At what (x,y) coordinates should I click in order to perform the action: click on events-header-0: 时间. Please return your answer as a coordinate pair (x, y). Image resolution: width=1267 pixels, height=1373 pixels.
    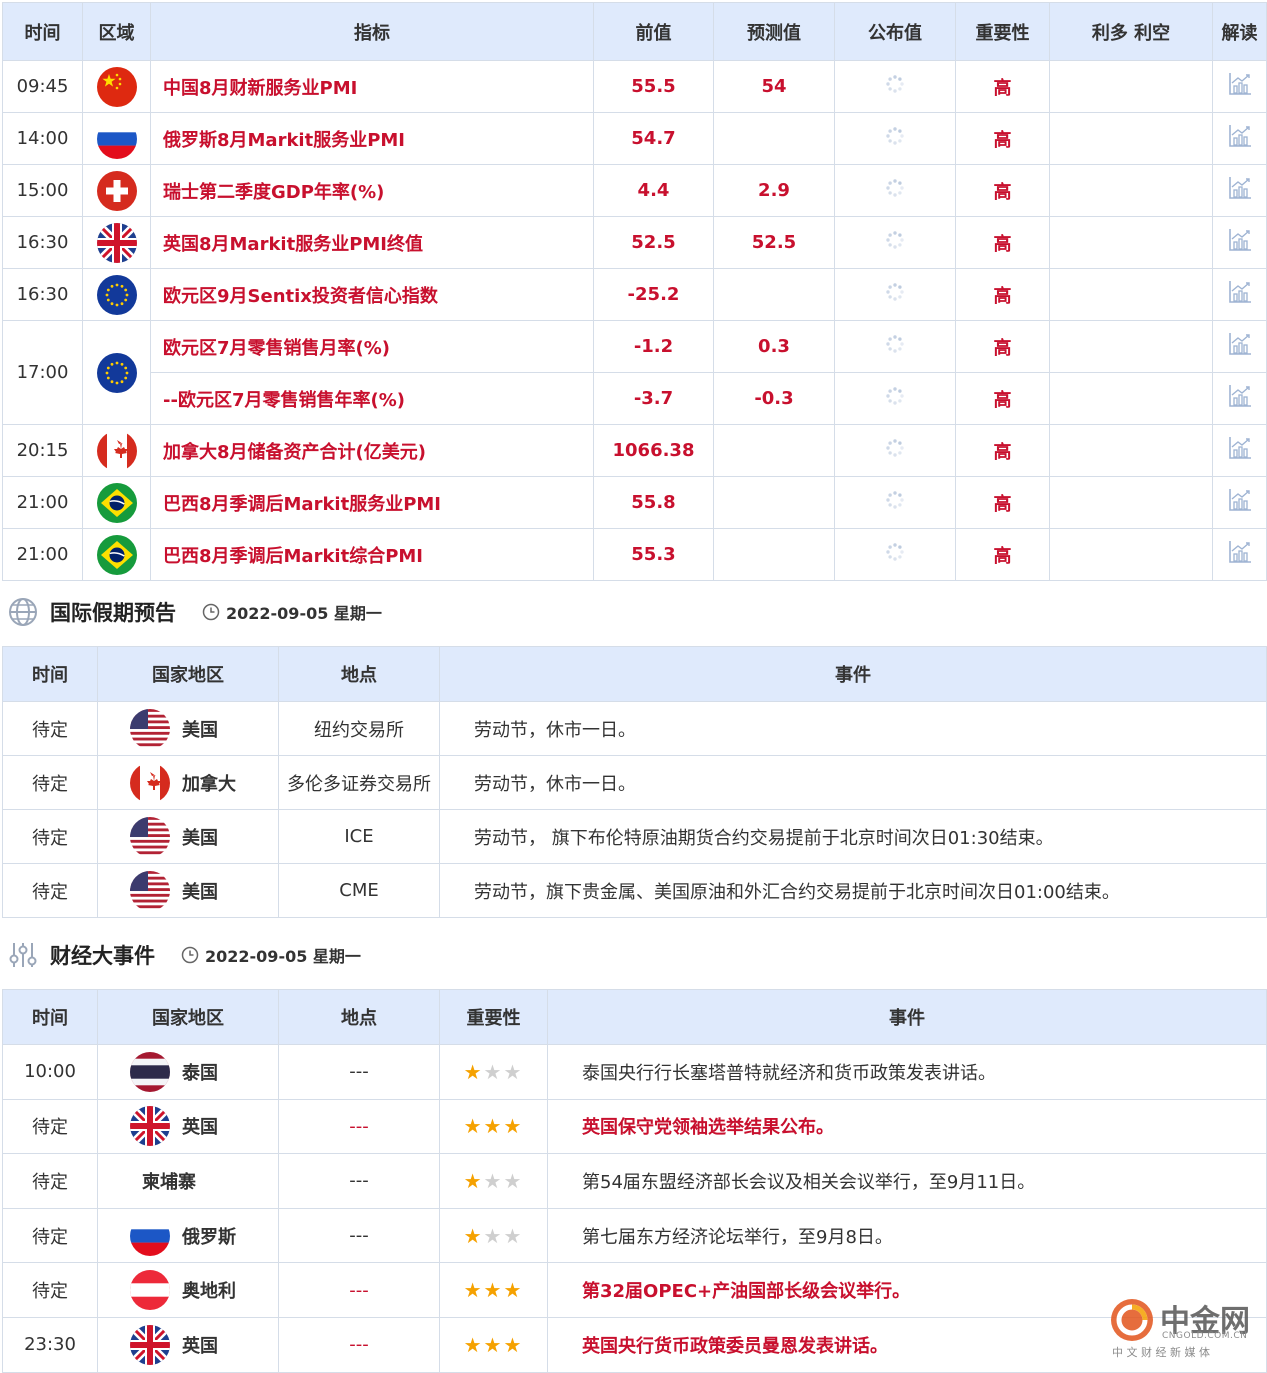
    Looking at the image, I should click on (50, 1017).